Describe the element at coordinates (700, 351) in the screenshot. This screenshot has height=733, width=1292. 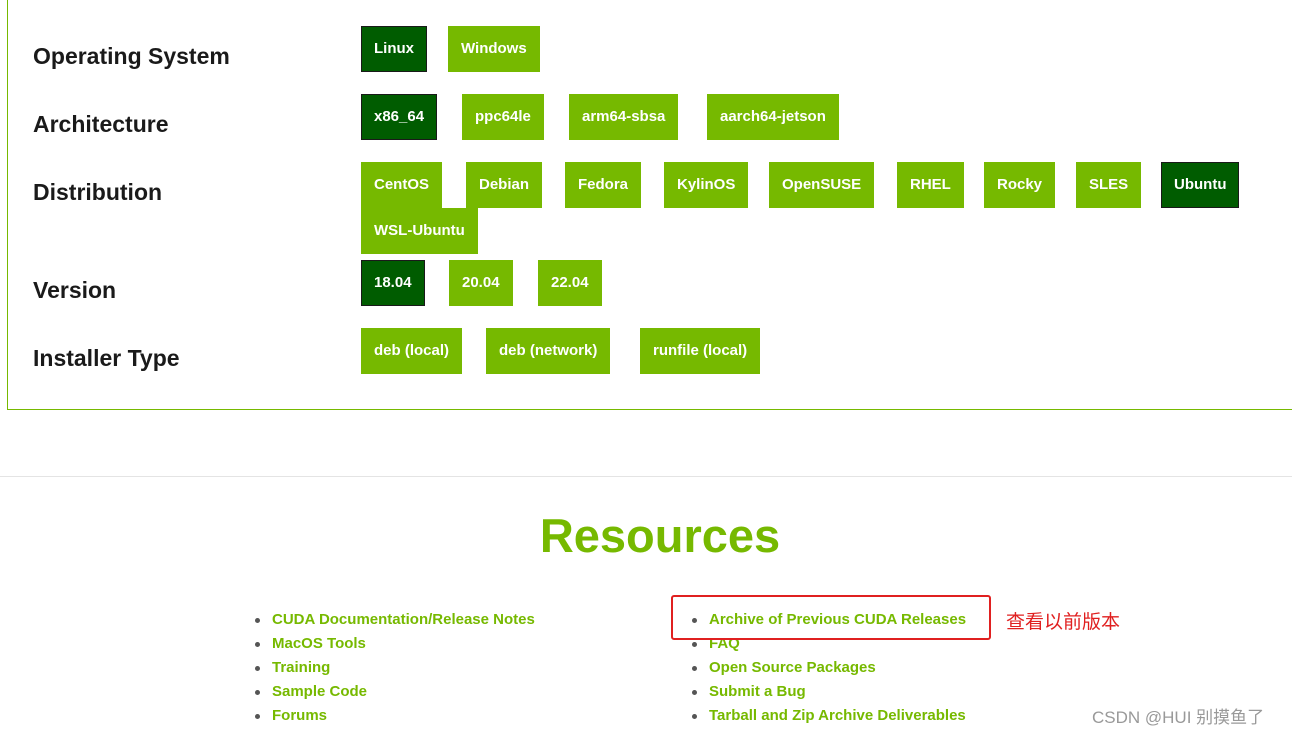
I see `installer-option-runfile-local: runfile (local)` at that location.